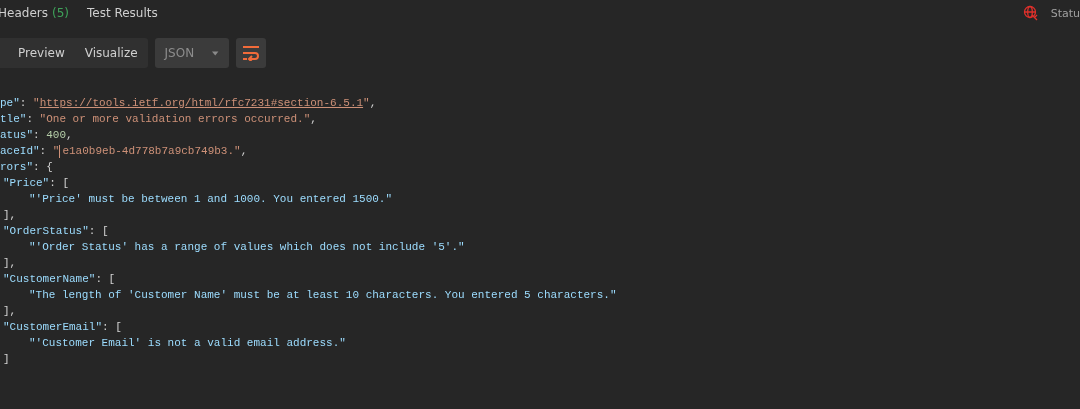 This screenshot has width=1080, height=409. What do you see at coordinates (43, 167) in the screenshot?
I see `json-punctuation: : {` at bounding box center [43, 167].